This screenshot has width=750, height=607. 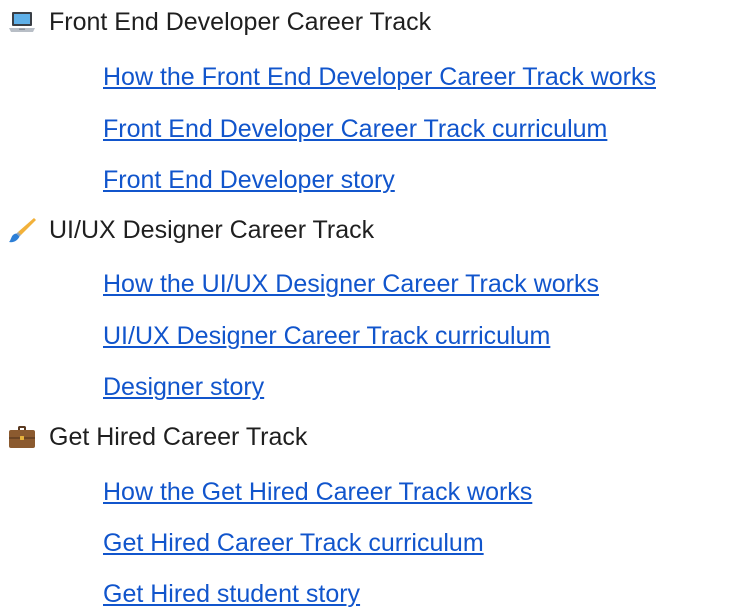 What do you see at coordinates (293, 543) in the screenshot?
I see `link-get-hired-curriculum: Get Hired Career Track curriculum` at bounding box center [293, 543].